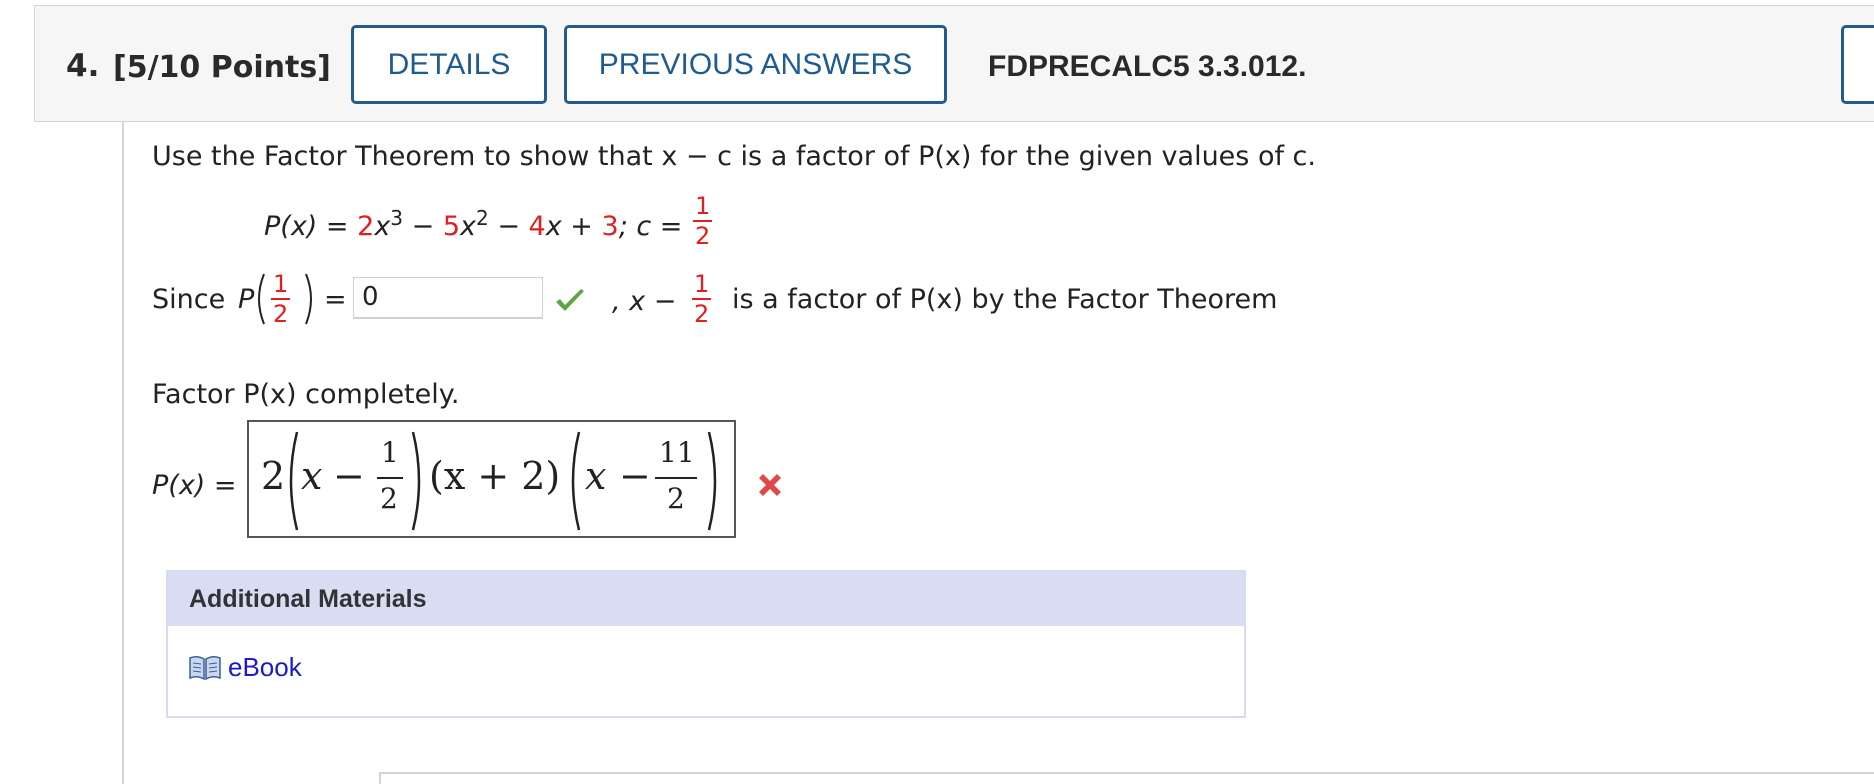 The width and height of the screenshot is (1874, 784). What do you see at coordinates (702, 299) in the screenshot?
I see `factor-fraction: 12` at bounding box center [702, 299].